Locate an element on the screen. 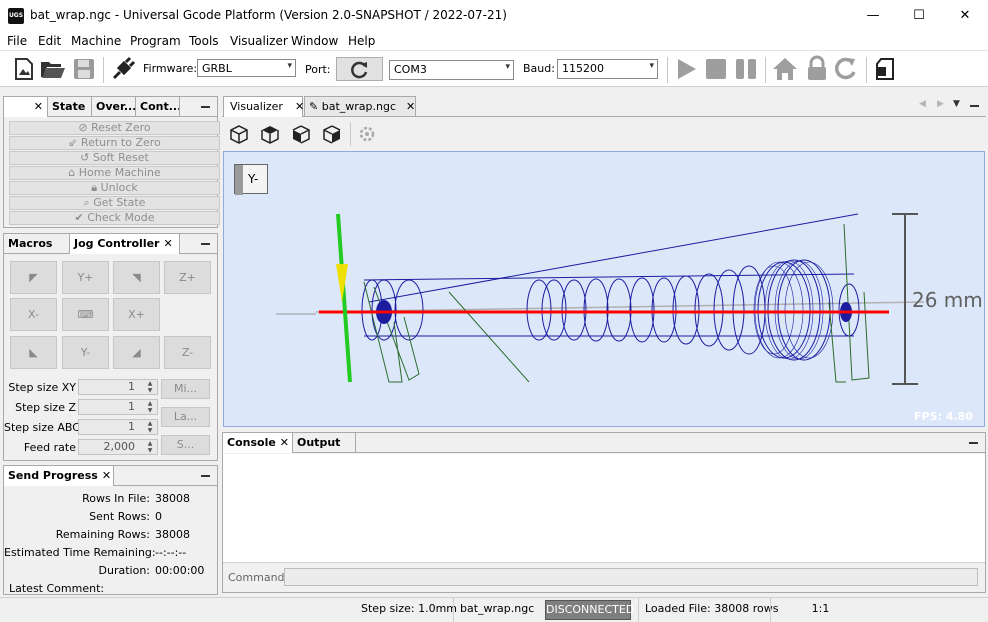  jog-z-plus-button: Z+ is located at coordinates (187, 277).